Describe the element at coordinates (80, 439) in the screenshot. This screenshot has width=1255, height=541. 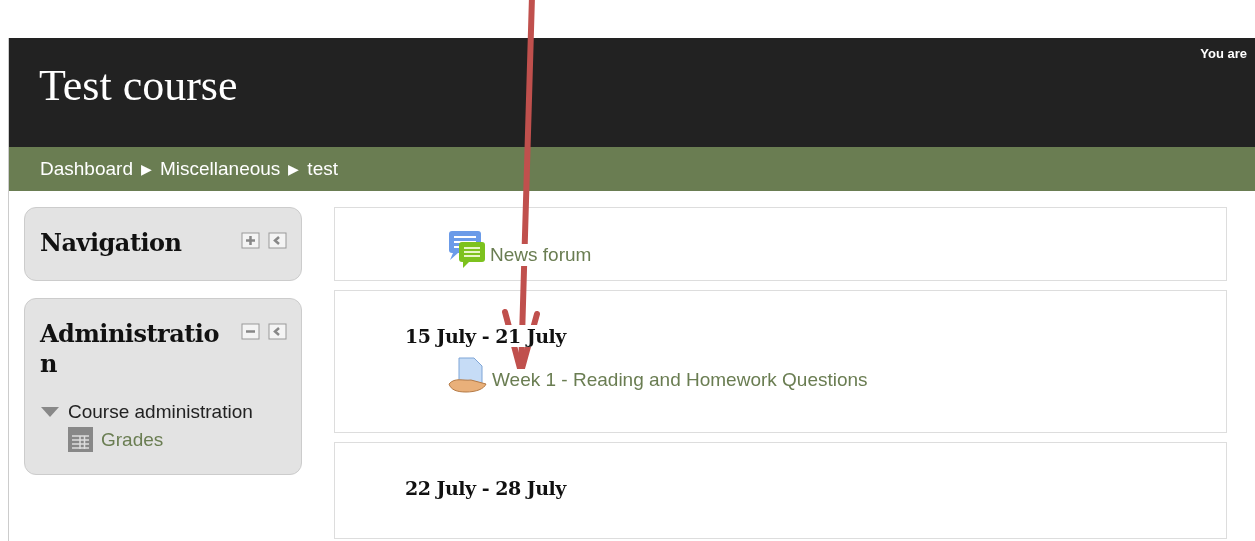
I see `table-icon` at that location.